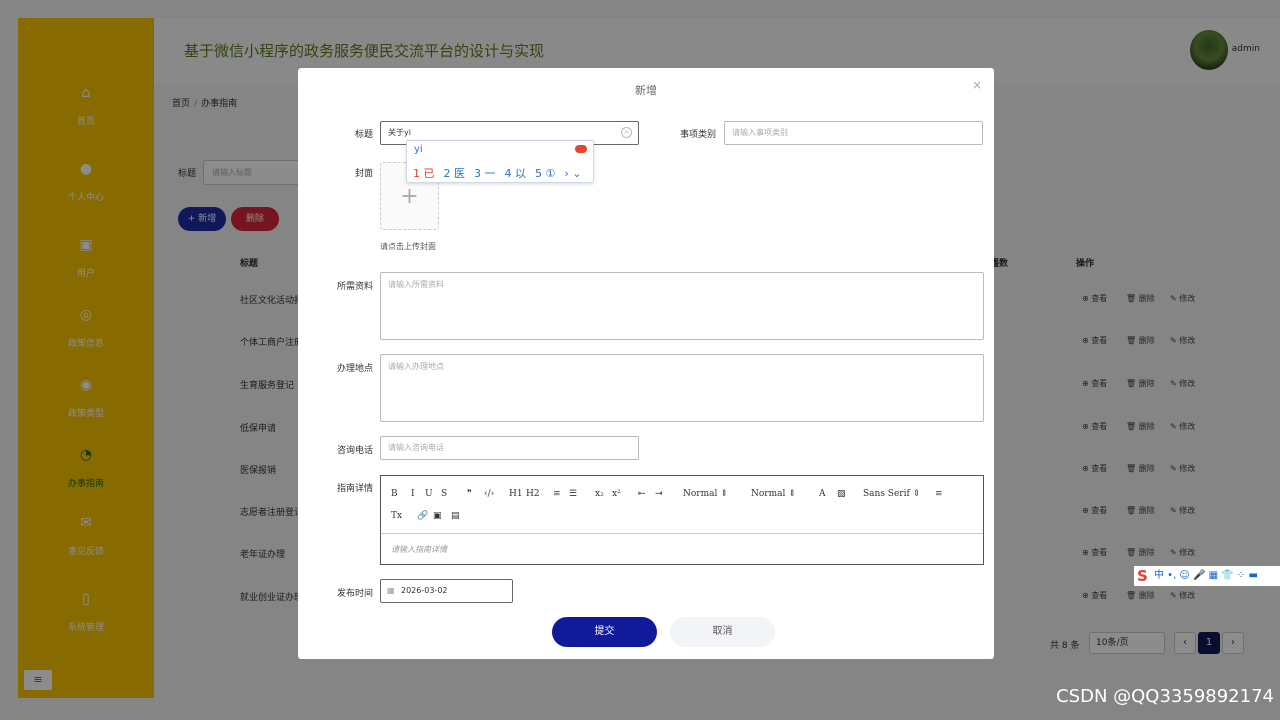  Describe the element at coordinates (485, 173) in the screenshot. I see `ime-candidate: 3 一` at that location.